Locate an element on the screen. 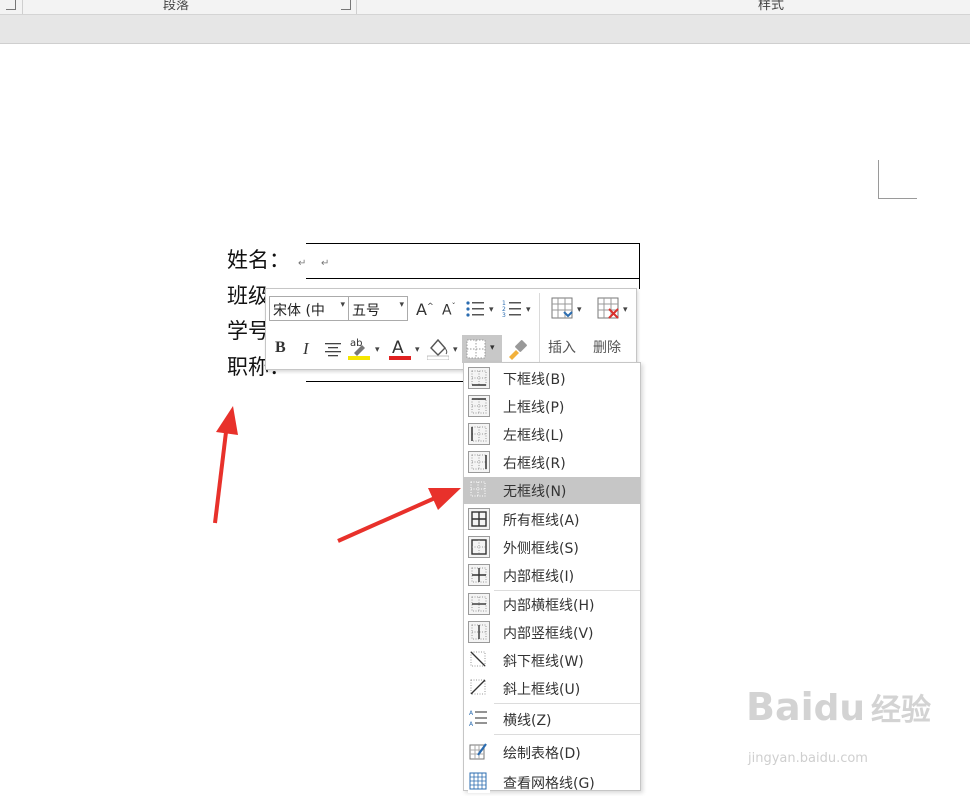  font-color-icon: A is located at coordinates (400, 350).